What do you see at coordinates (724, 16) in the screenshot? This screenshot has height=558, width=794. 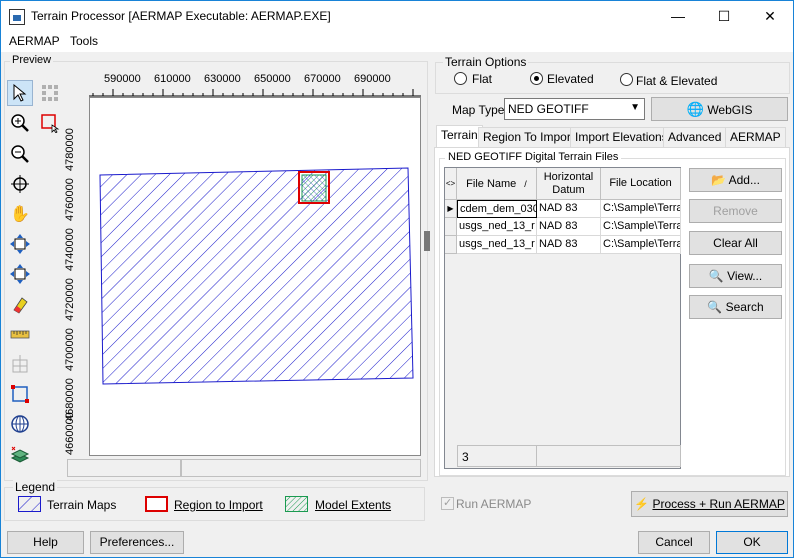 I see `maximize-button: ☐` at bounding box center [724, 16].